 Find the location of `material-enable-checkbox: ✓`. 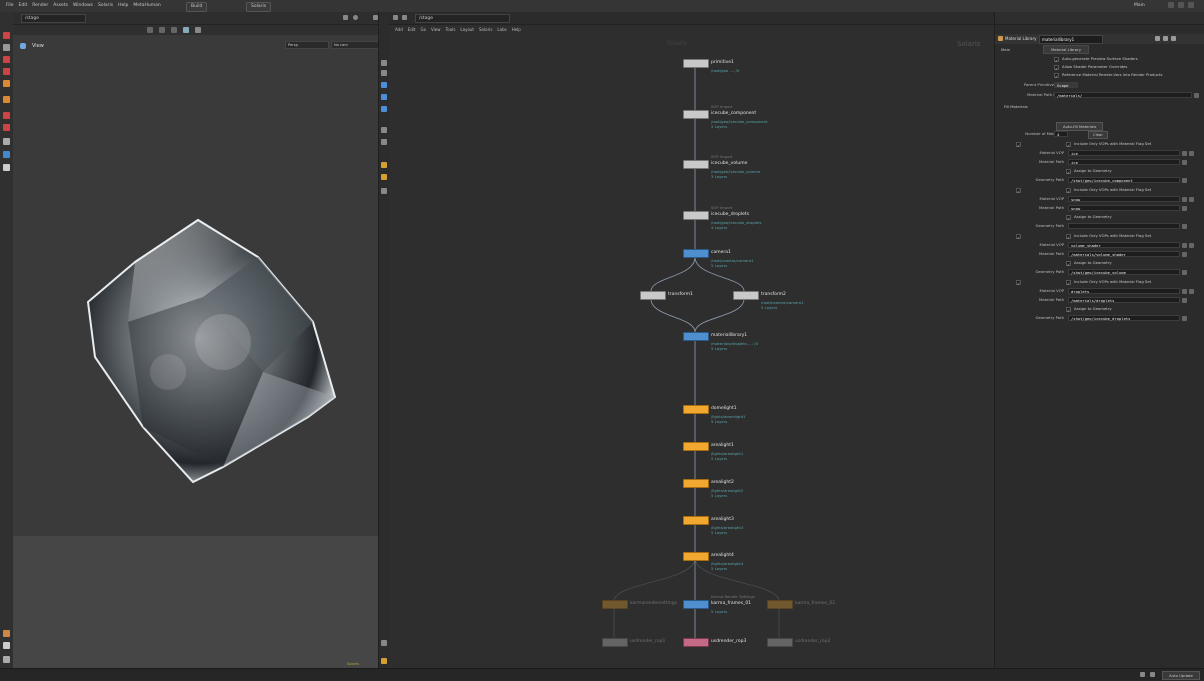

material-enable-checkbox: ✓ is located at coordinates (1018, 144).